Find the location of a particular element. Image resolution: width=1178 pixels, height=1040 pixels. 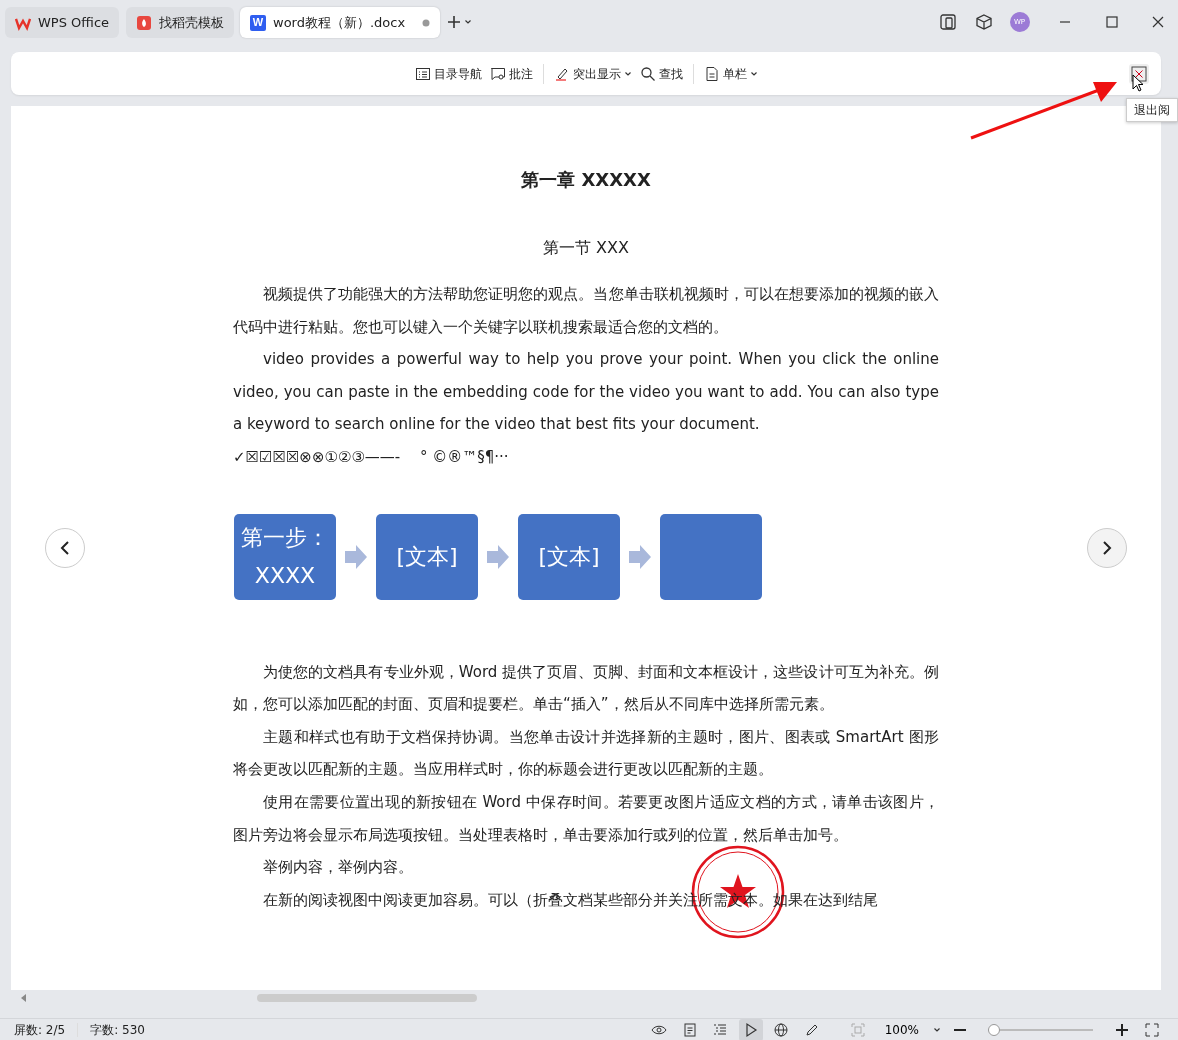

tooltip: 退出阅 is located at coordinates (1152, 110).